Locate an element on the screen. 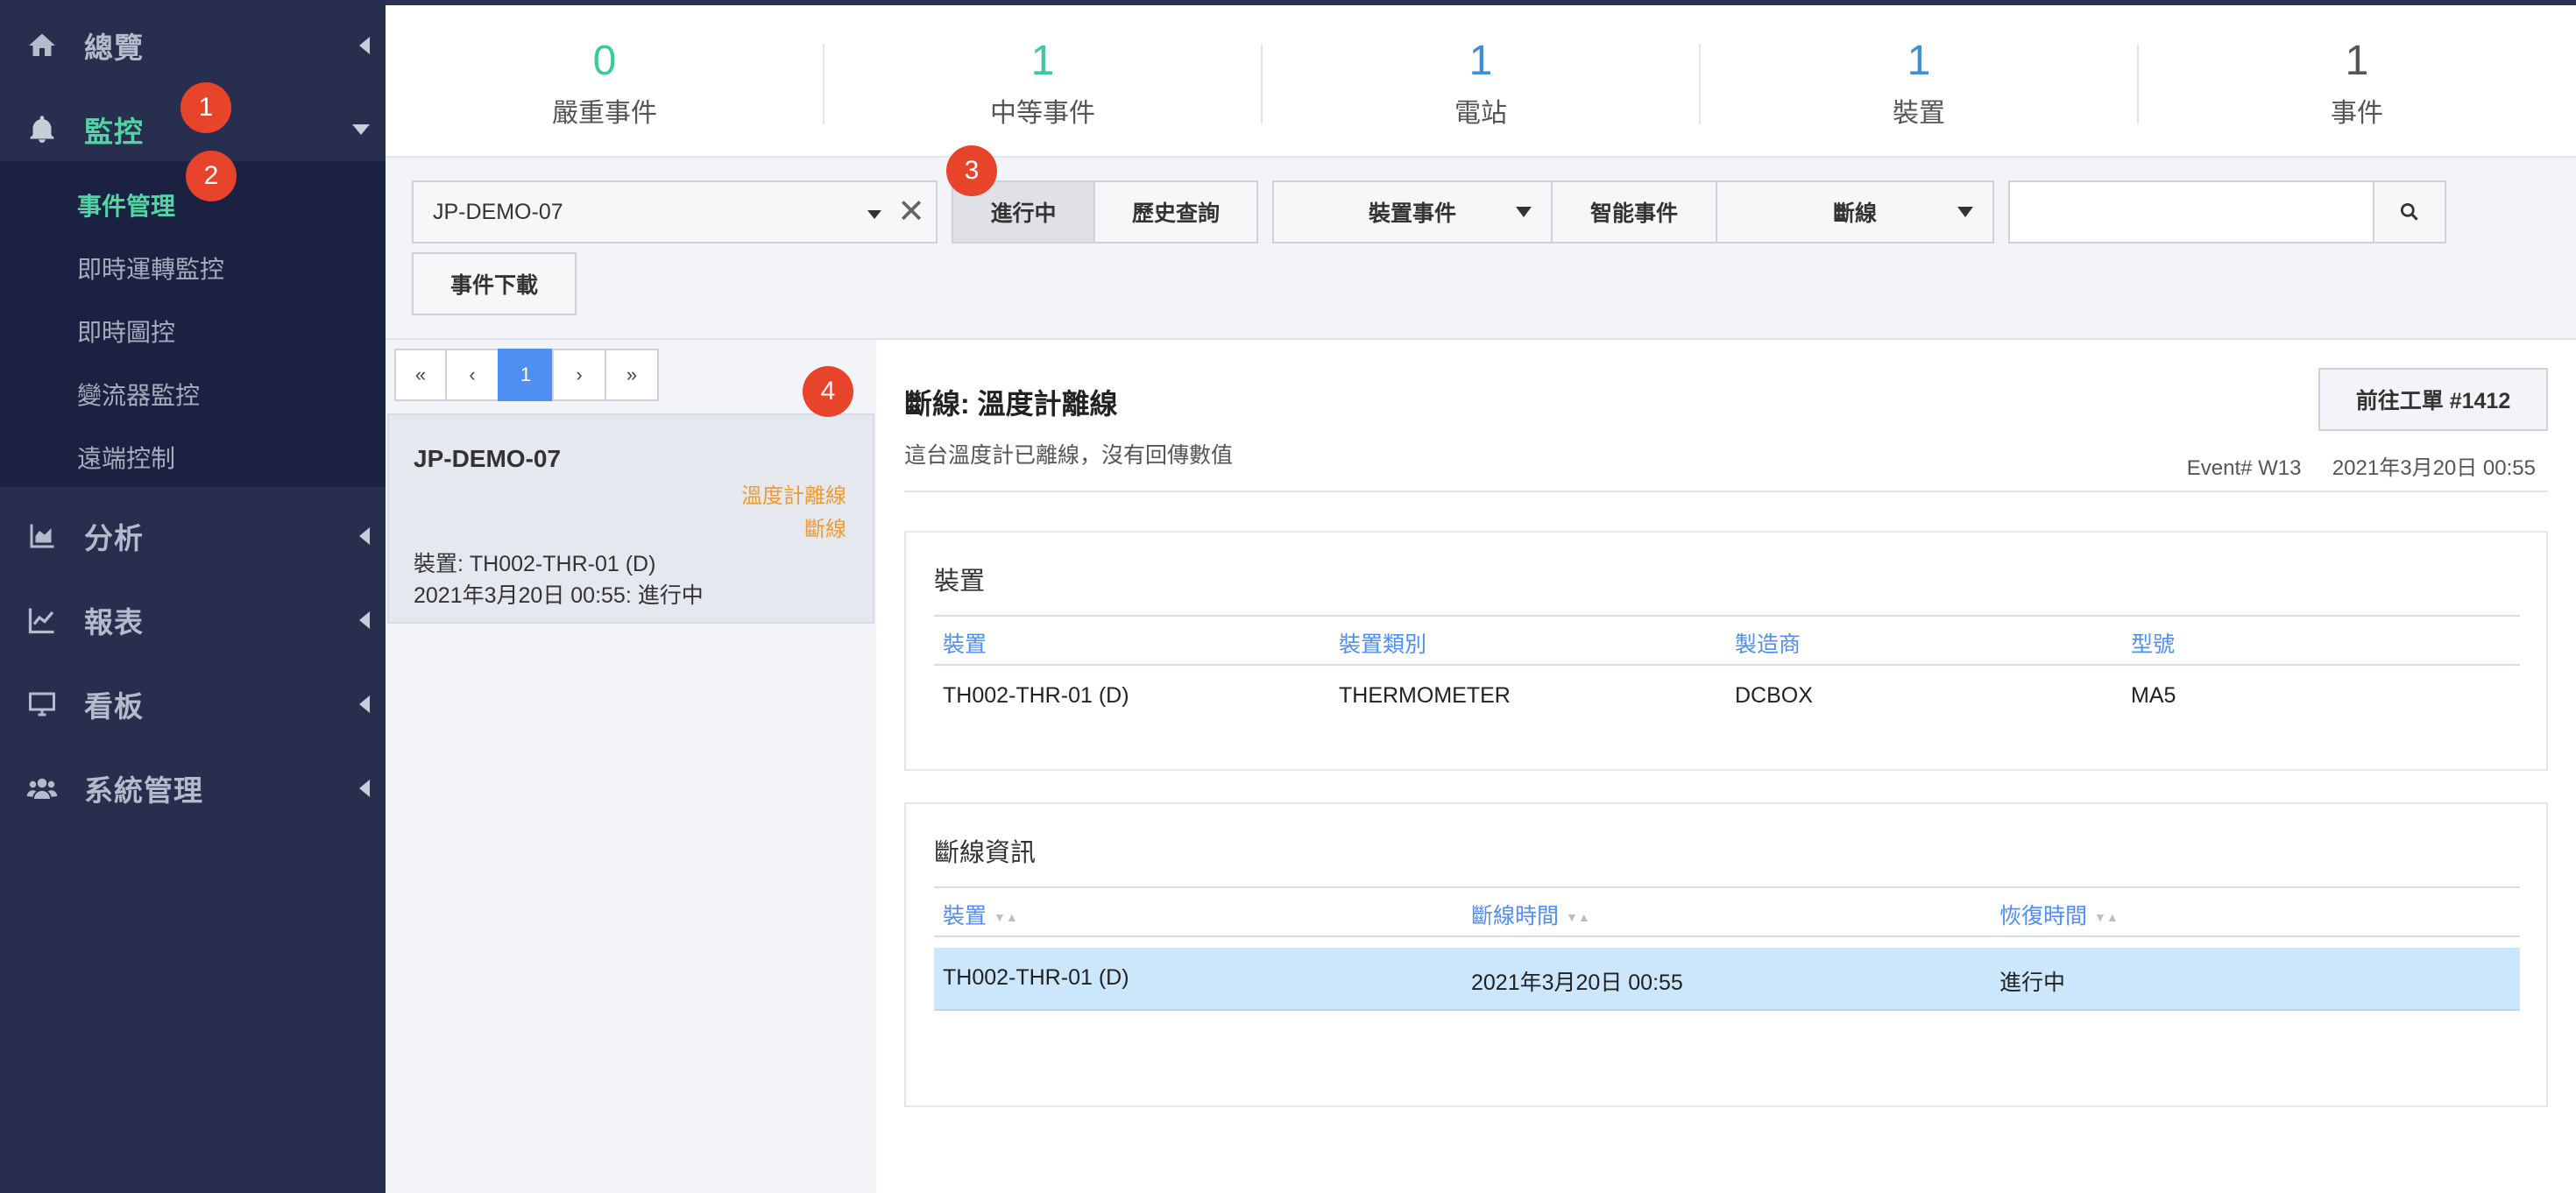  disconnect-dropdown: 斷線 is located at coordinates (1855, 212).